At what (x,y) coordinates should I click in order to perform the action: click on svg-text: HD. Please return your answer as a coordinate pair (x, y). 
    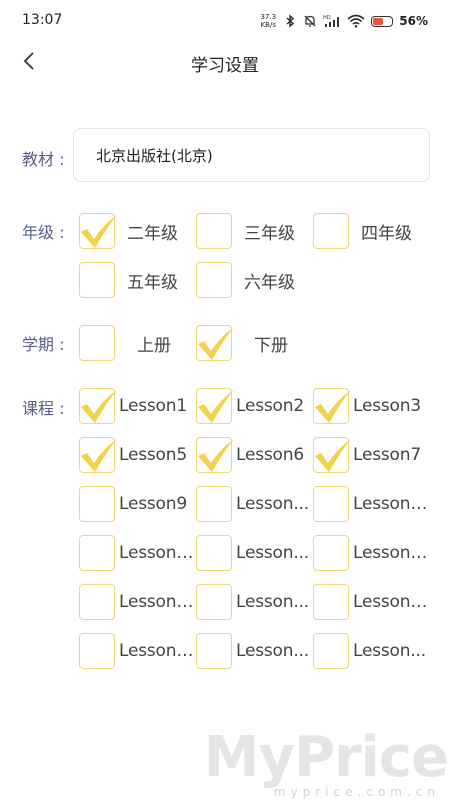
    Looking at the image, I should click on (327, 18).